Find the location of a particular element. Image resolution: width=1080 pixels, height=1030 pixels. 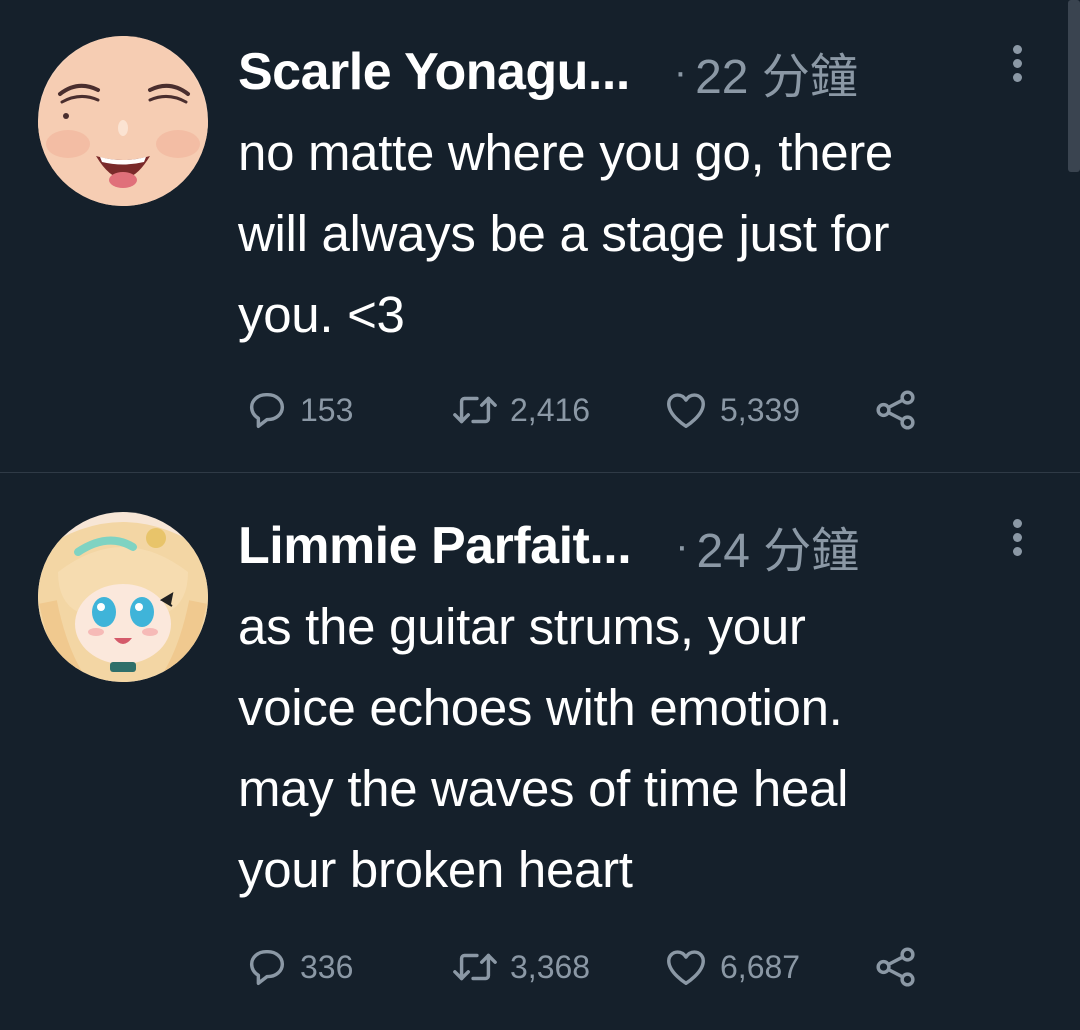

retweet-button: 2,416 is located at coordinates (520, 410).